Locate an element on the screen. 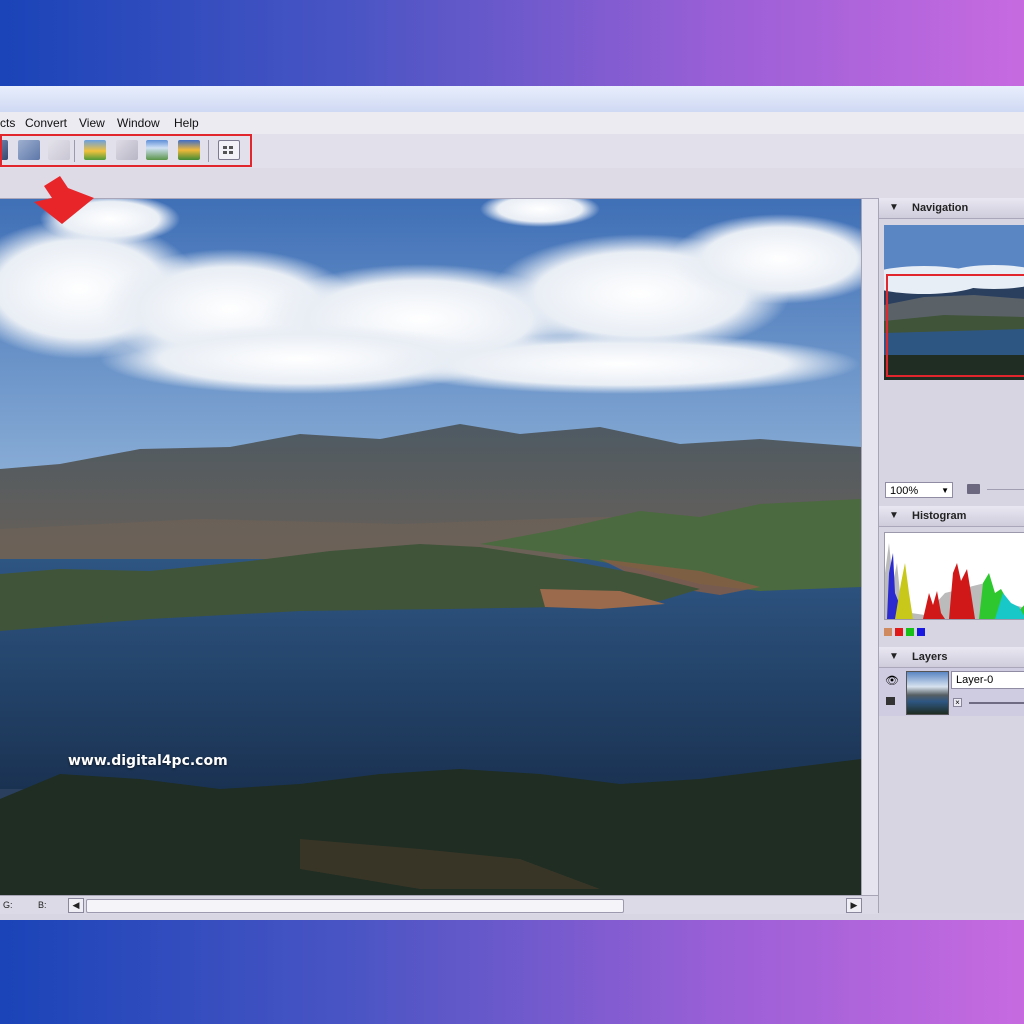 The image size is (1024, 1024). scroll-right-arrow: ▶ is located at coordinates (854, 905).